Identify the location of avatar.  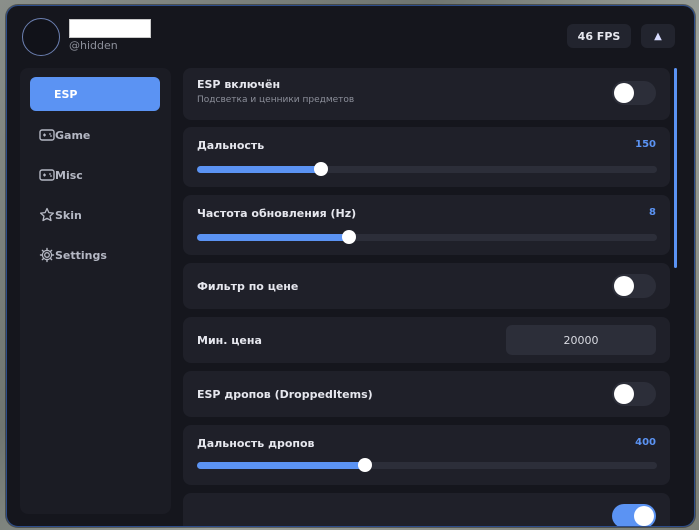
(41, 37).